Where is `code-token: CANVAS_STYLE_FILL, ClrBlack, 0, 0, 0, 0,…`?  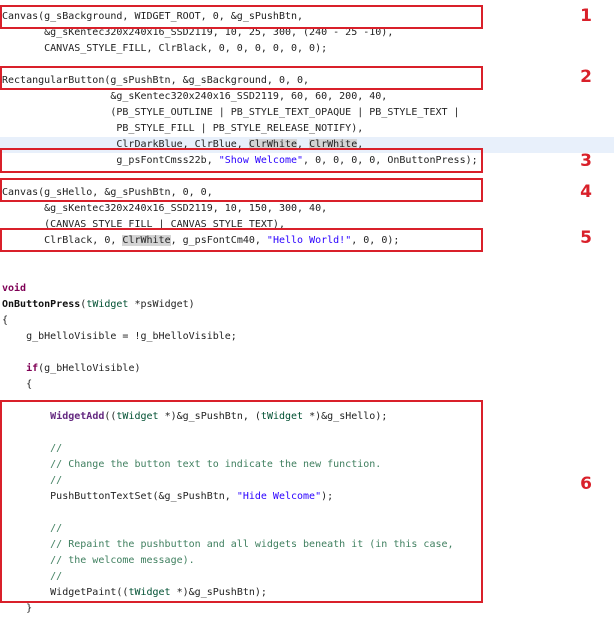
code-token: CANVAS_STYLE_FILL, ClrBlack, 0, 0, 0, 0,… is located at coordinates (165, 48).